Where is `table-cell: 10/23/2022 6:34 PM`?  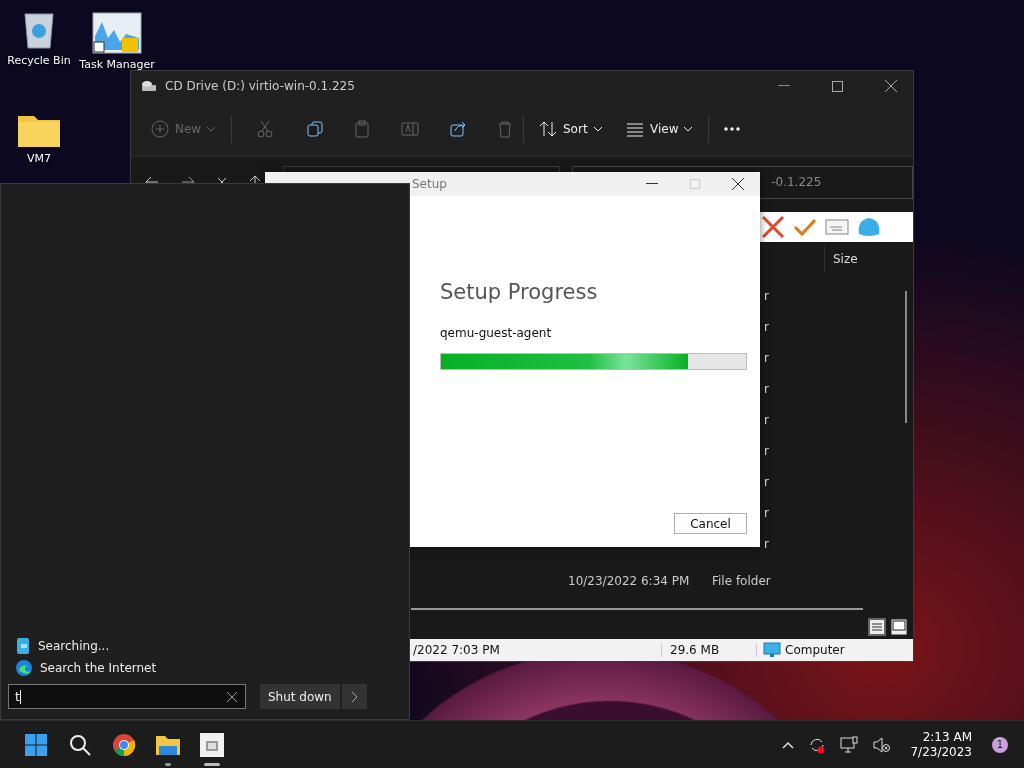
table-cell: 10/23/2022 6:34 PM is located at coordinates (629, 581).